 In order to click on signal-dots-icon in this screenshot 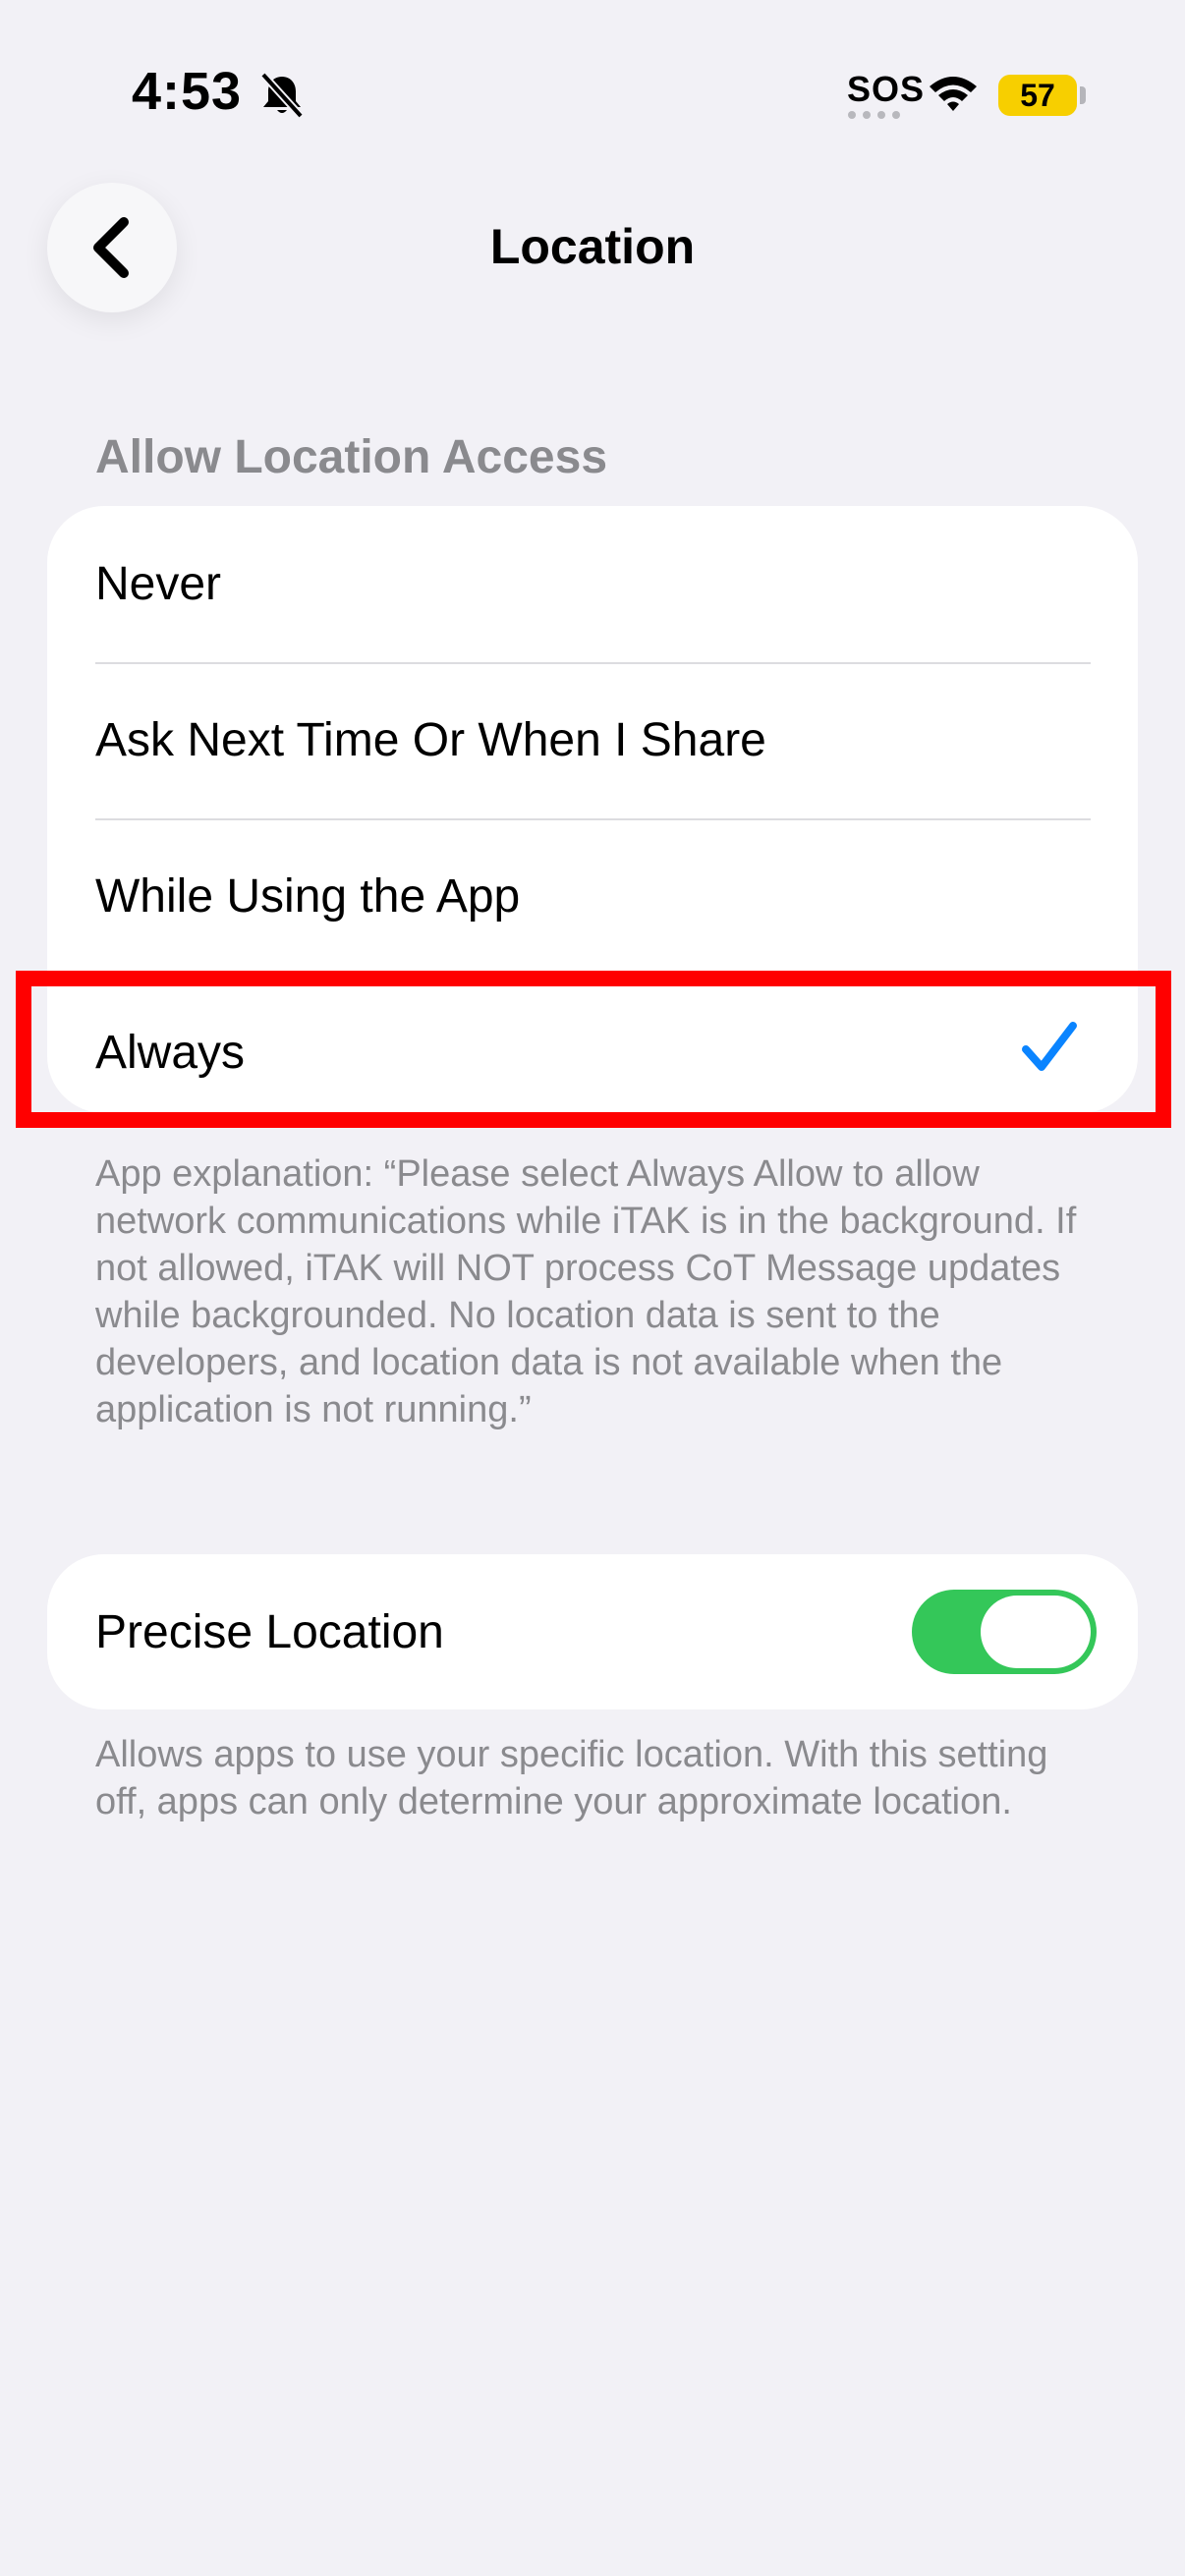, I will do `click(874, 115)`.